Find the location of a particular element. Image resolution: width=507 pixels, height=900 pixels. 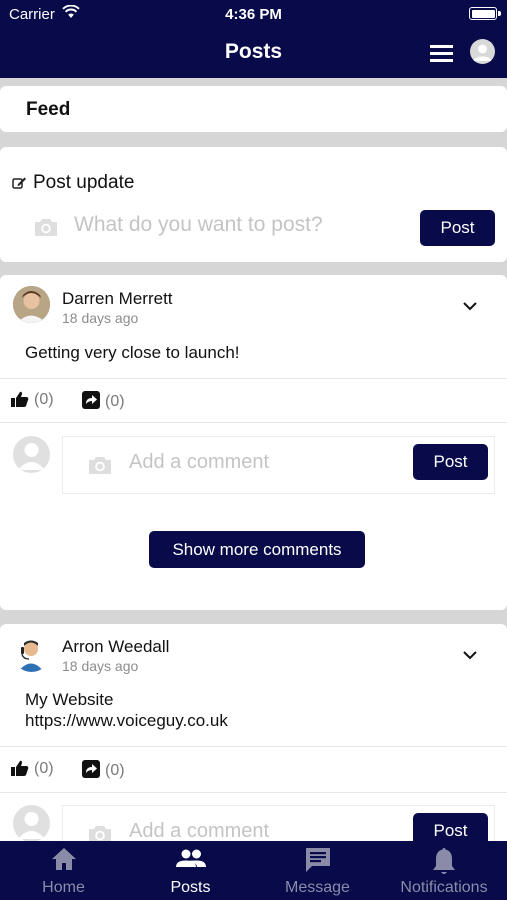

post-body-link: https://www.voiceguy.co.uk is located at coordinates (126, 720).